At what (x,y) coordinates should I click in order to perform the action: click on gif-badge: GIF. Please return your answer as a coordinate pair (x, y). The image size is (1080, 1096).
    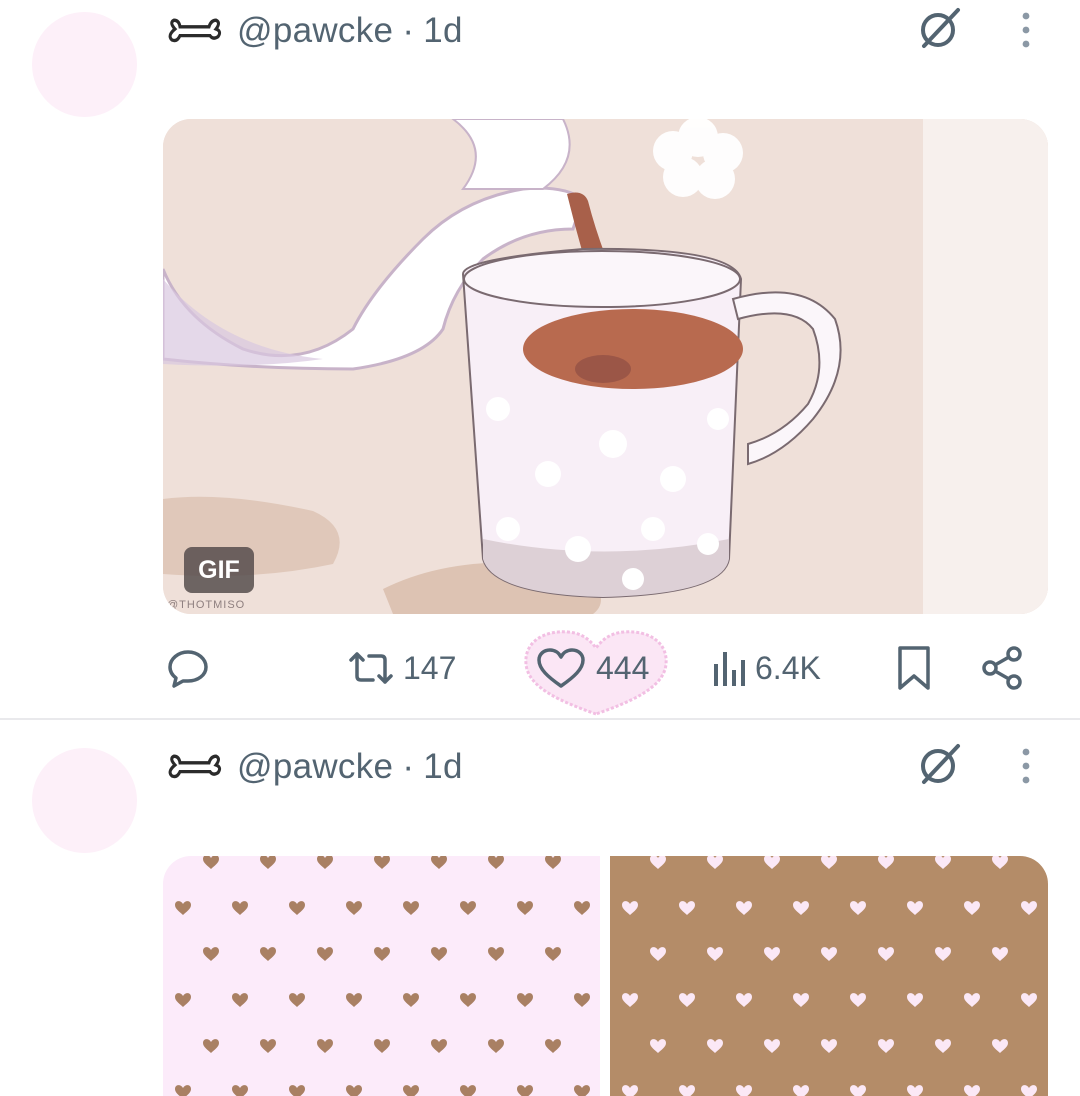
    Looking at the image, I should click on (219, 570).